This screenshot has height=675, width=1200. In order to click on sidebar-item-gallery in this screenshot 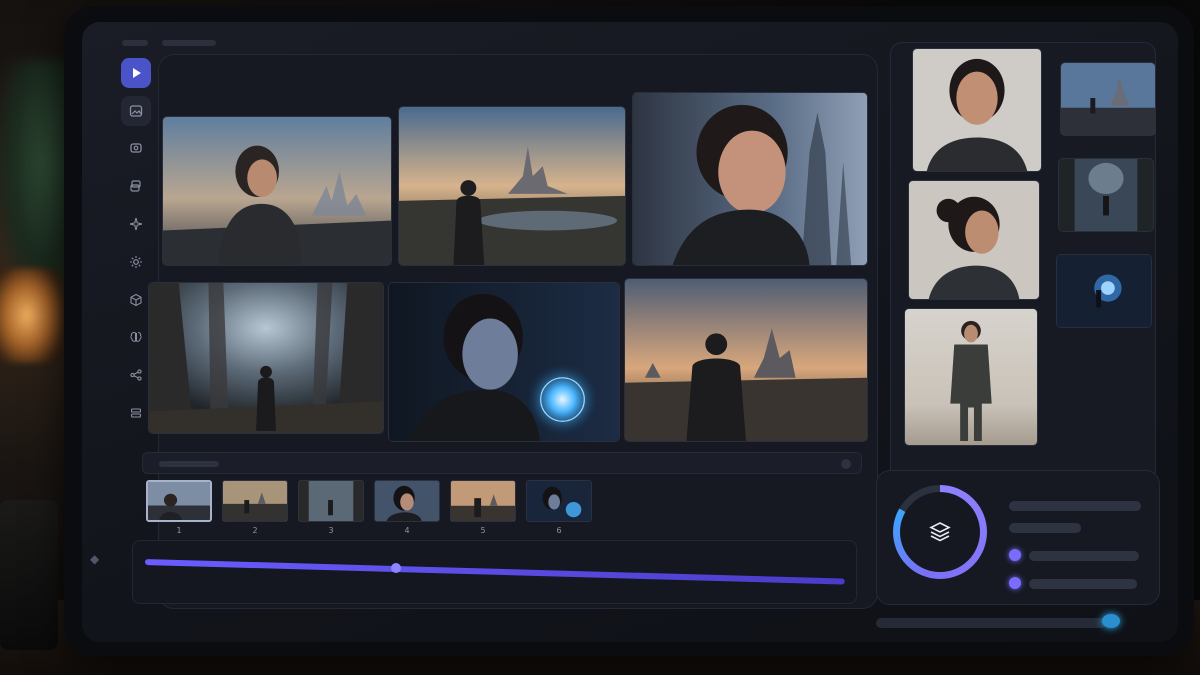, I will do `click(136, 149)`.